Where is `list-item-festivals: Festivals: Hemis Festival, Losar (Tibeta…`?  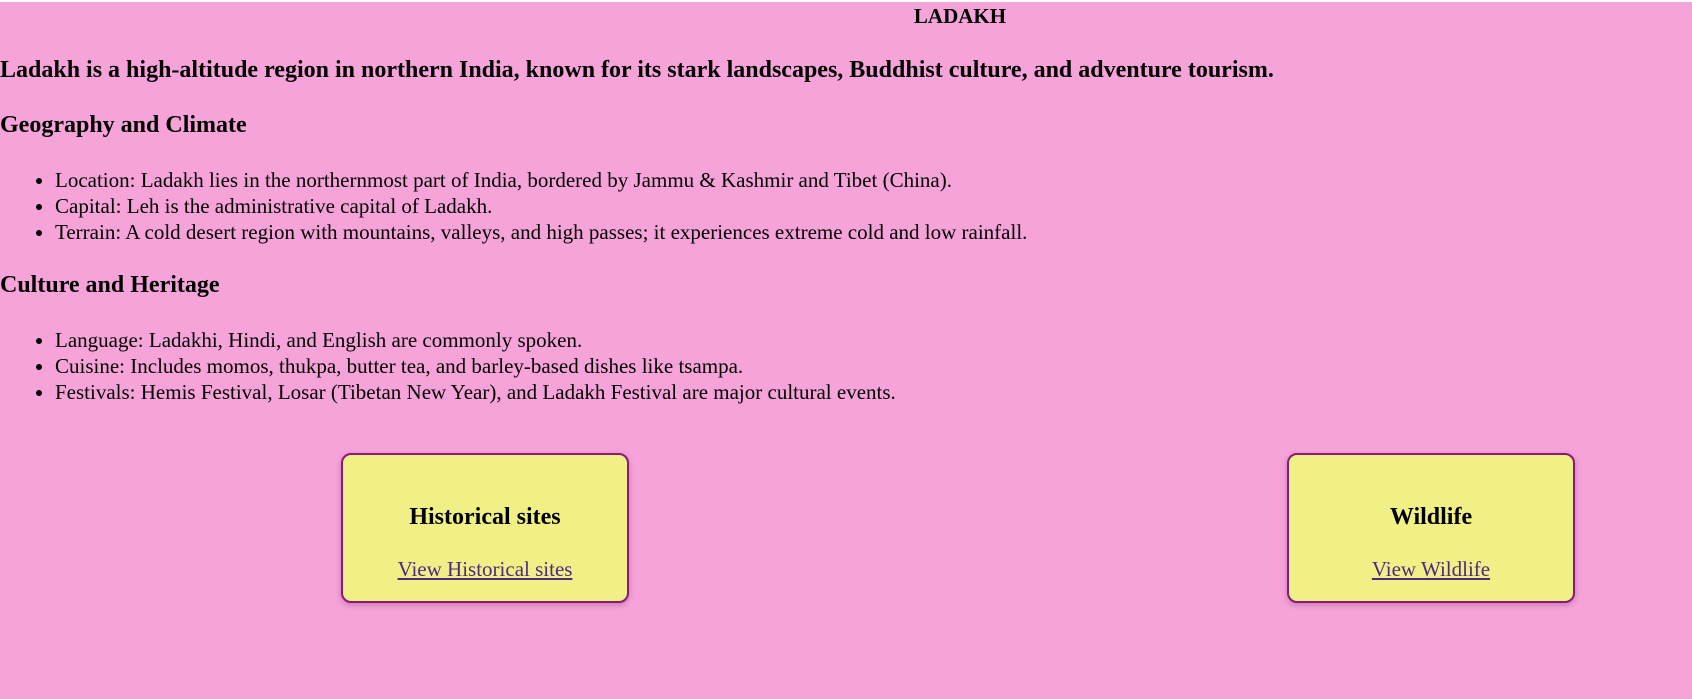
list-item-festivals: Festivals: Hemis Festival, Losar (Tibeta… is located at coordinates (475, 392).